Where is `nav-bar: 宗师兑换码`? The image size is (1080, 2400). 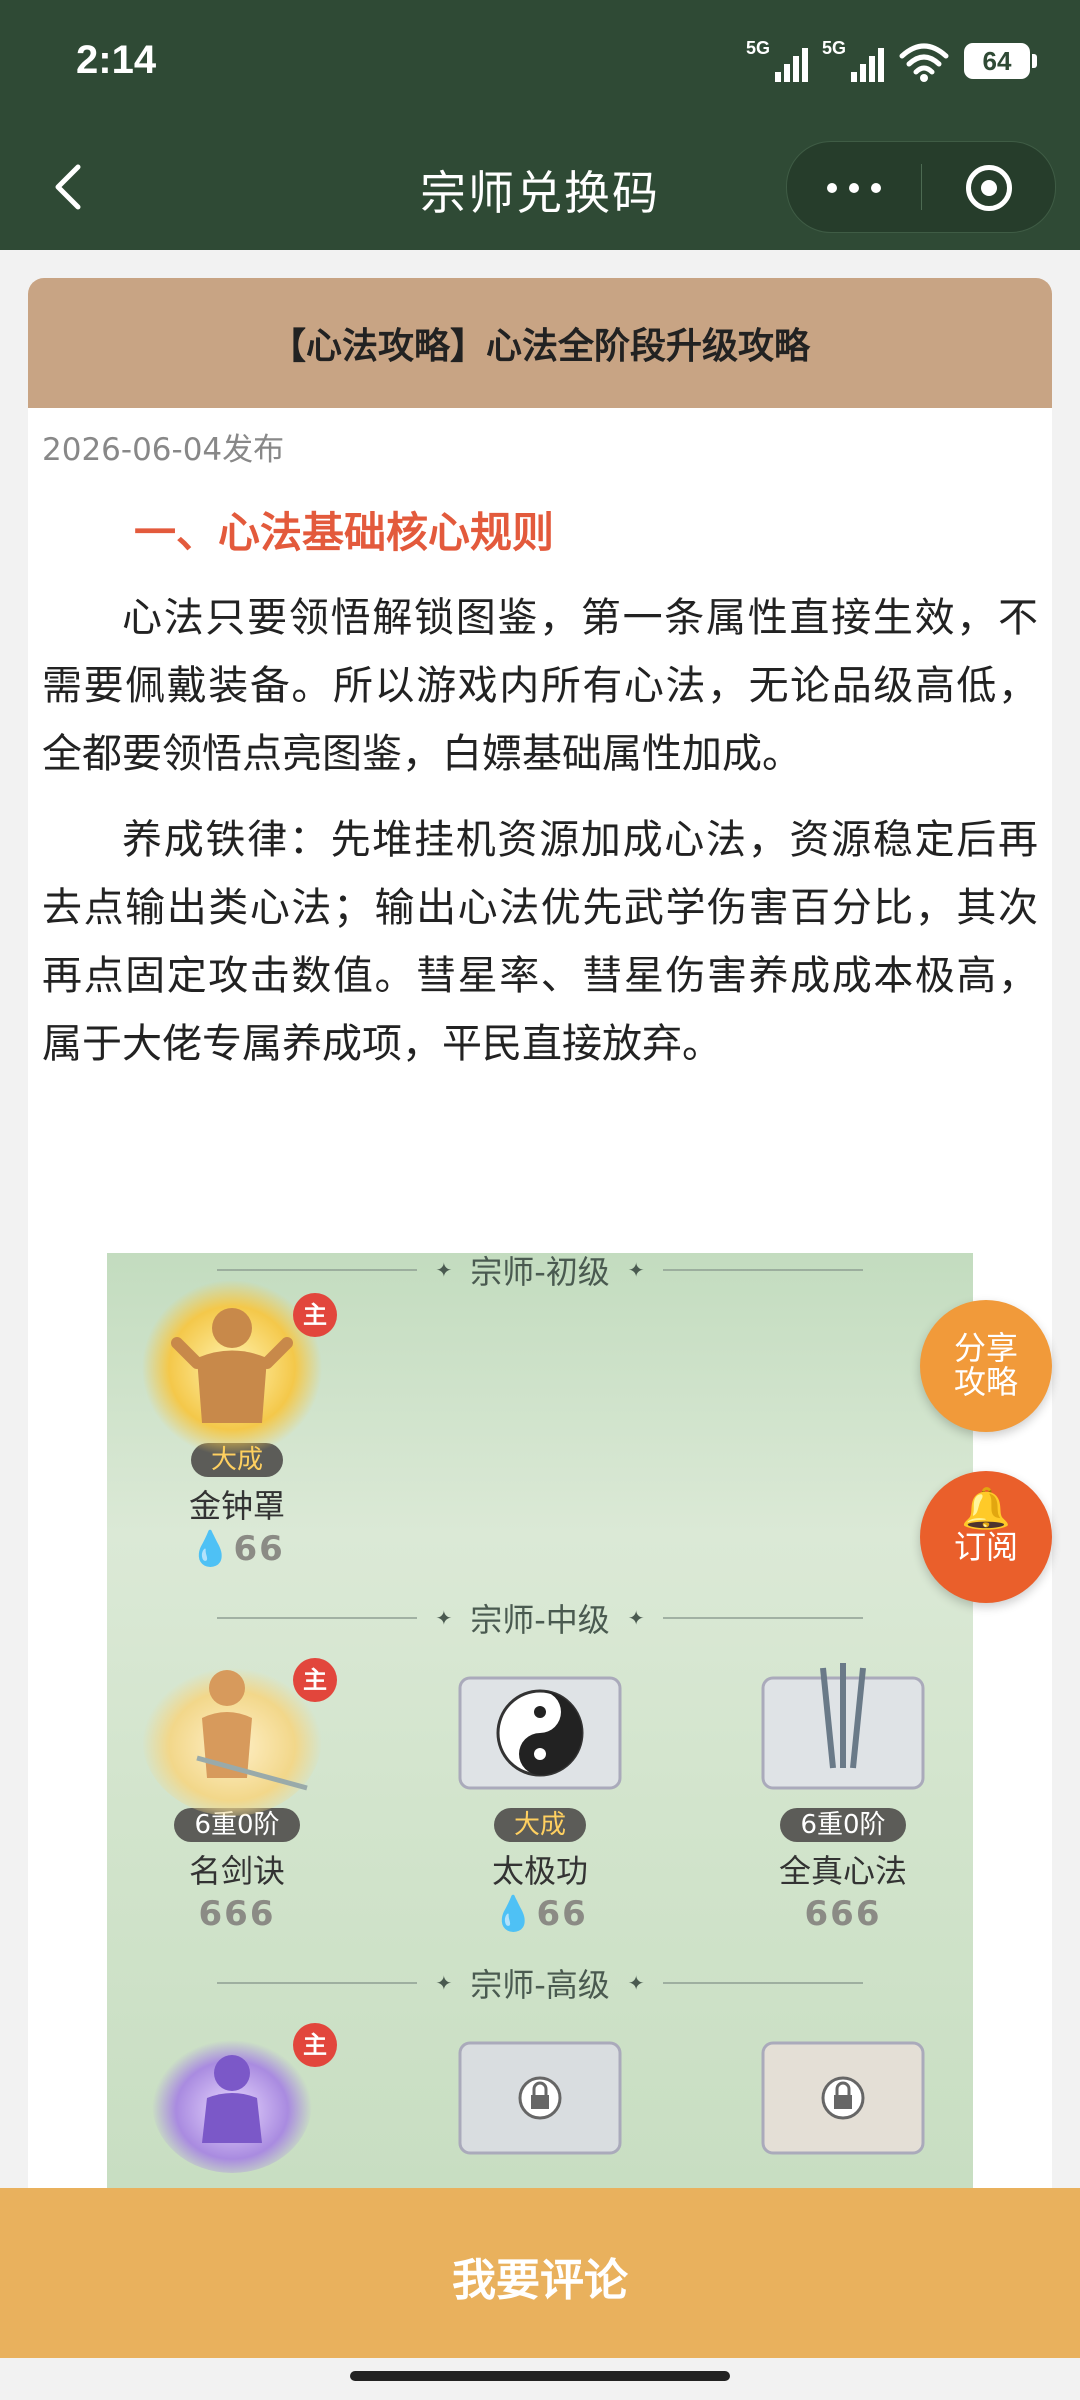 nav-bar: 宗师兑换码 is located at coordinates (540, 187).